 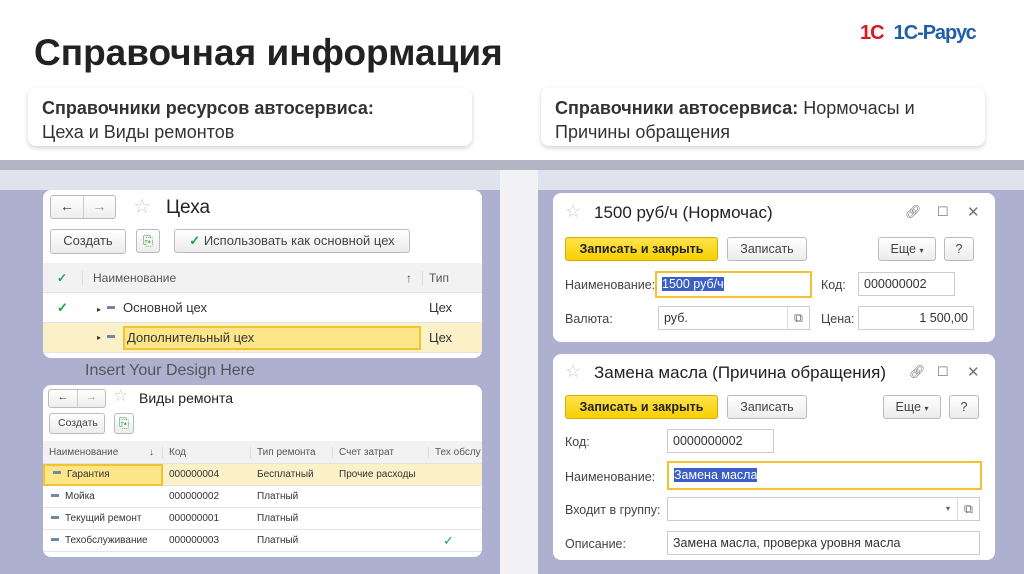 What do you see at coordinates (292, 452) in the screenshot?
I see `column-repair-type: Тип ремонта` at bounding box center [292, 452].